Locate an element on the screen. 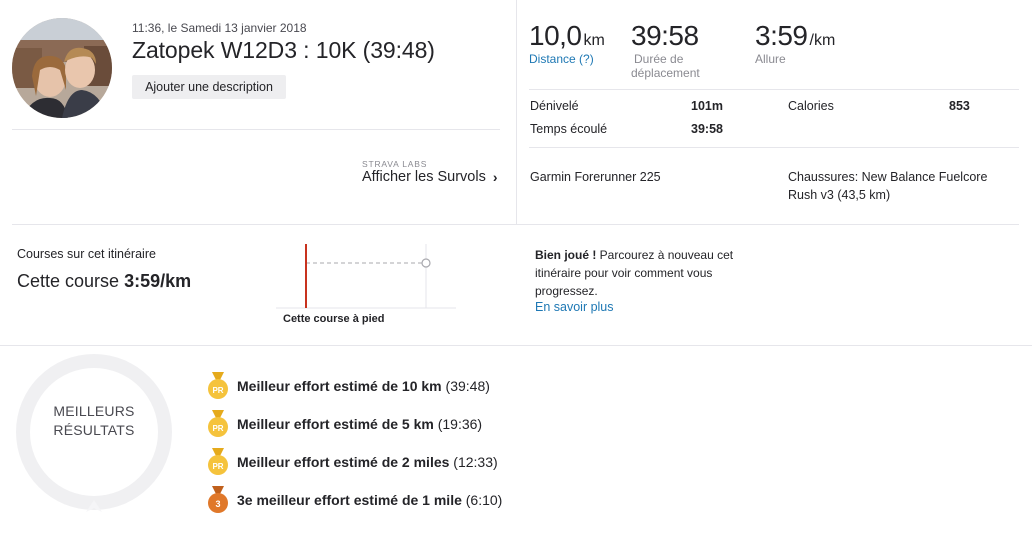  header-bottom-divider is located at coordinates (515, 224).